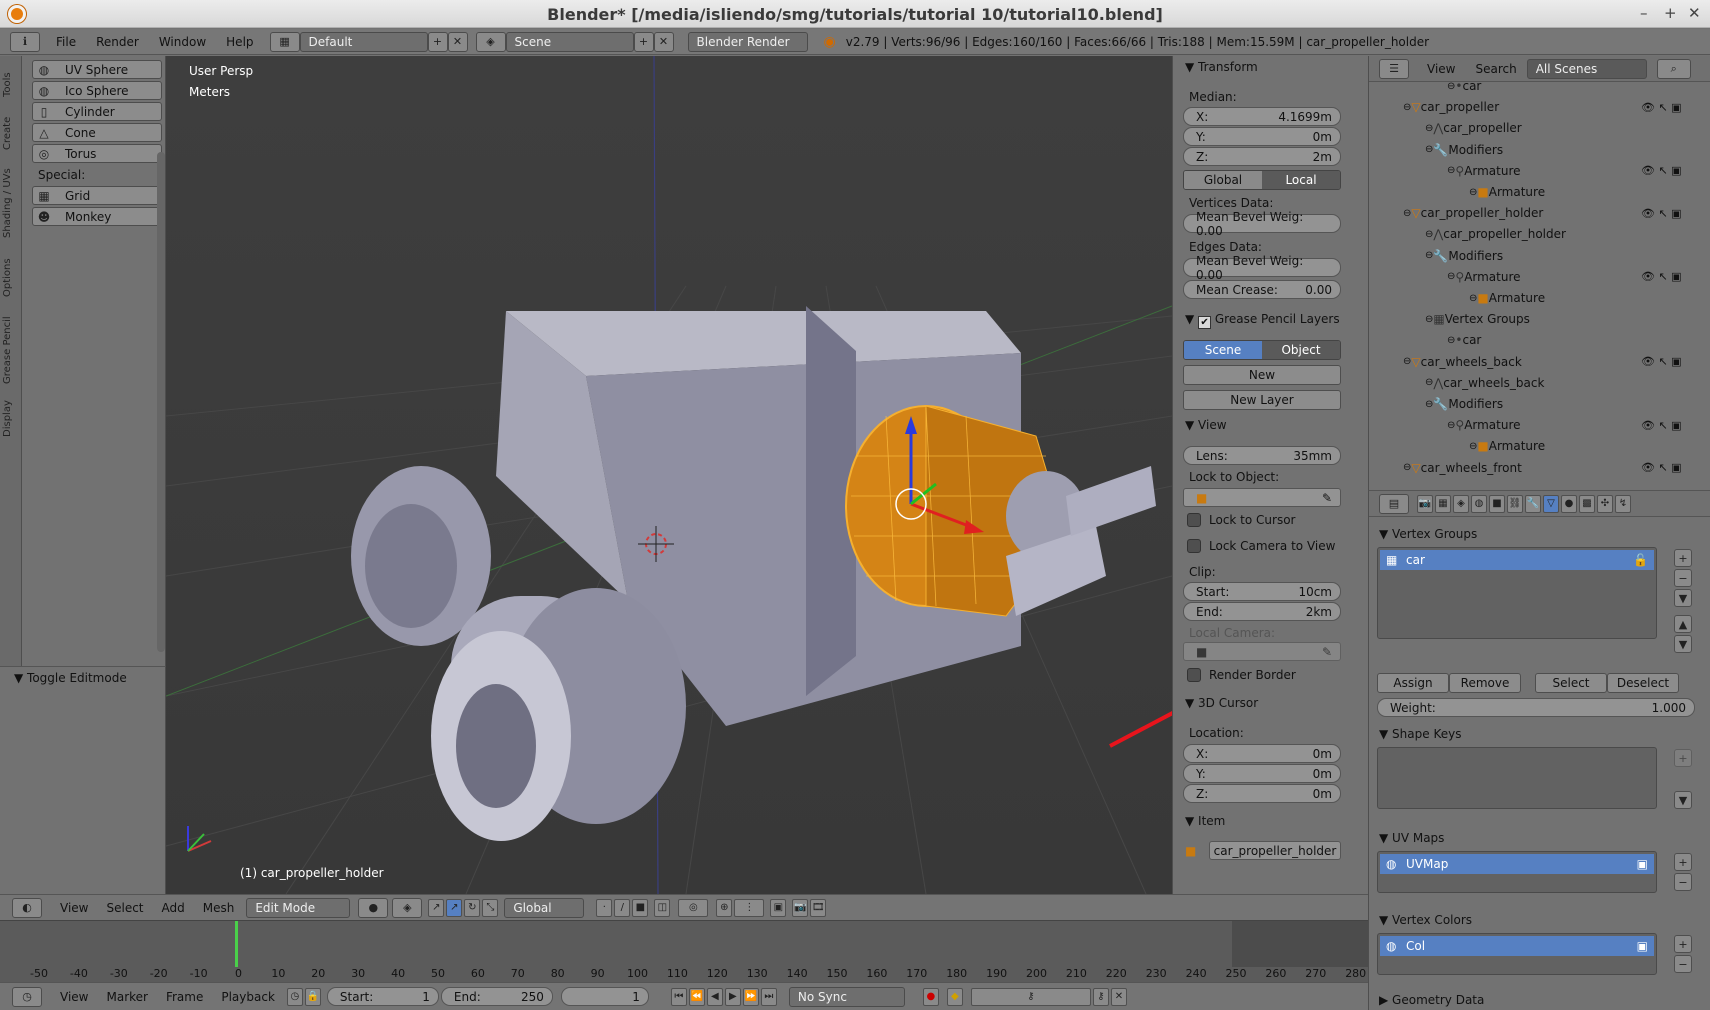  I want to click on lock-icon: 🔓, so click(1640, 560).